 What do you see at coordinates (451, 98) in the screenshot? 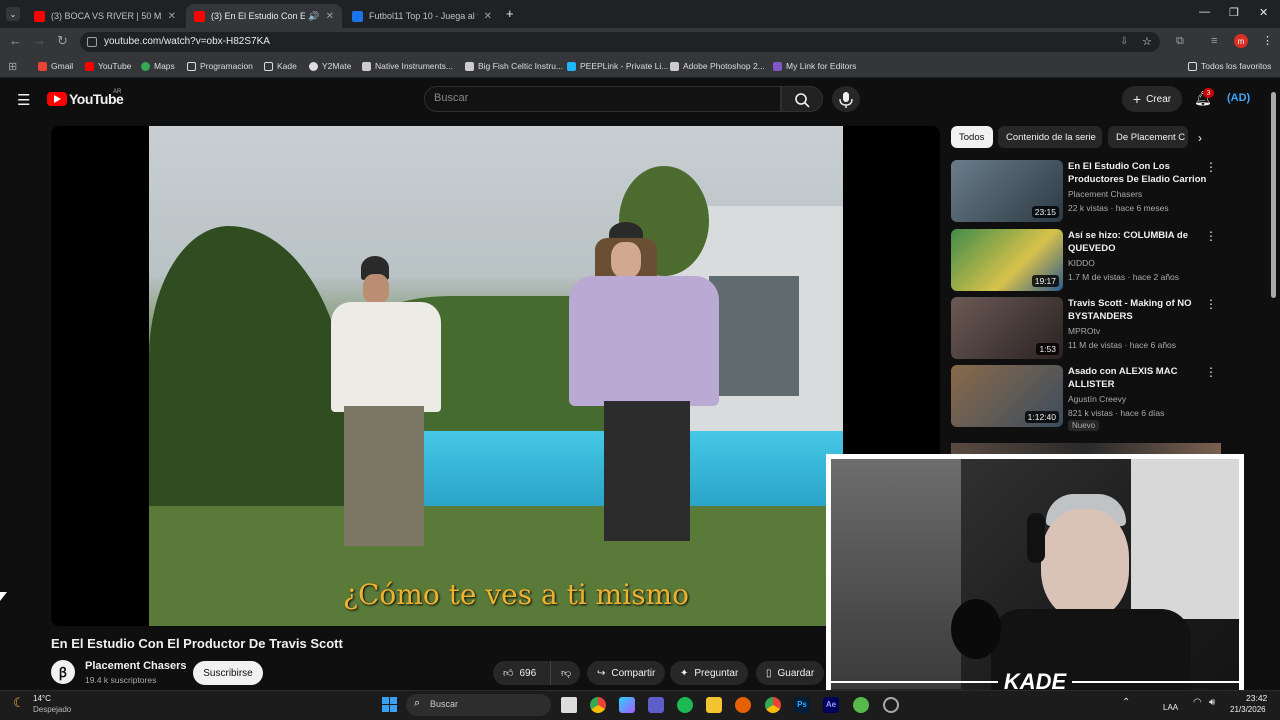
I see `search-input: Buscar` at bounding box center [451, 98].